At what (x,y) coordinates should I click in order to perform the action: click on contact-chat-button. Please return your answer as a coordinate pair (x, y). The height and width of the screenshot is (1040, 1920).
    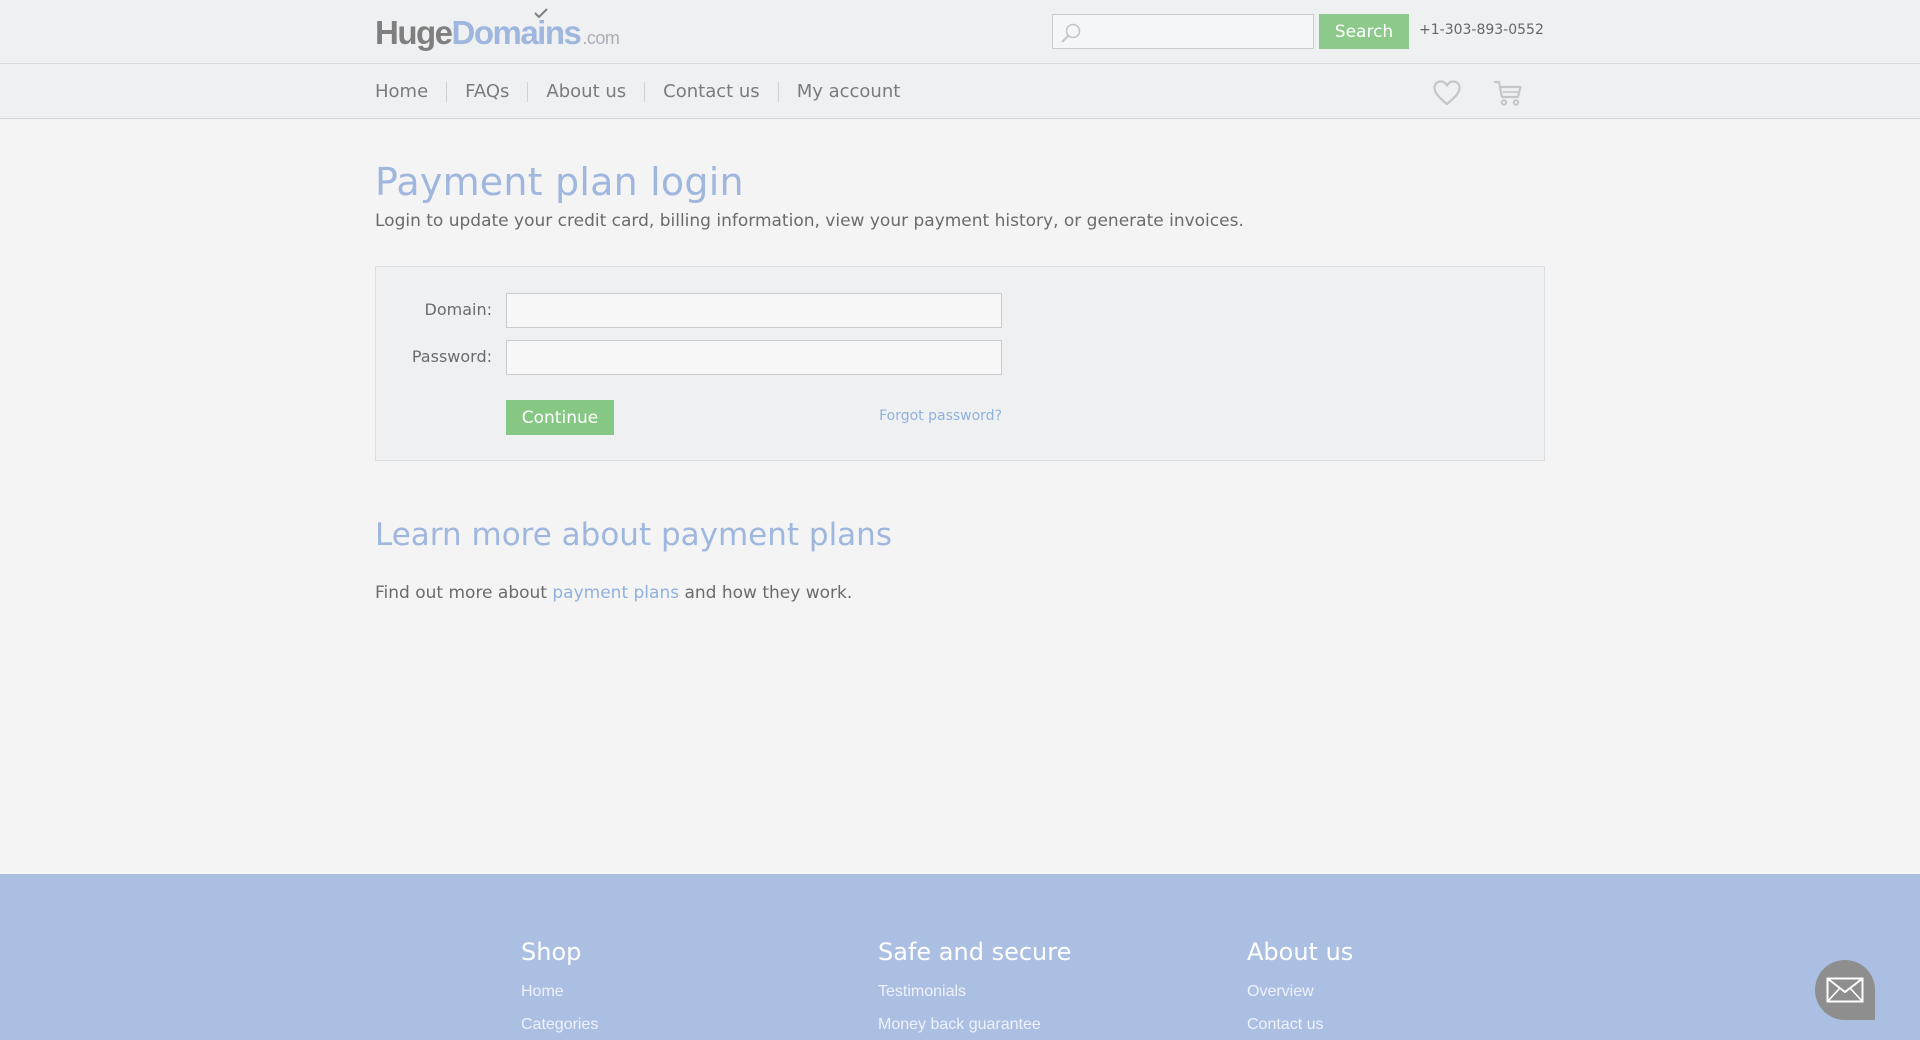
    Looking at the image, I should click on (1845, 990).